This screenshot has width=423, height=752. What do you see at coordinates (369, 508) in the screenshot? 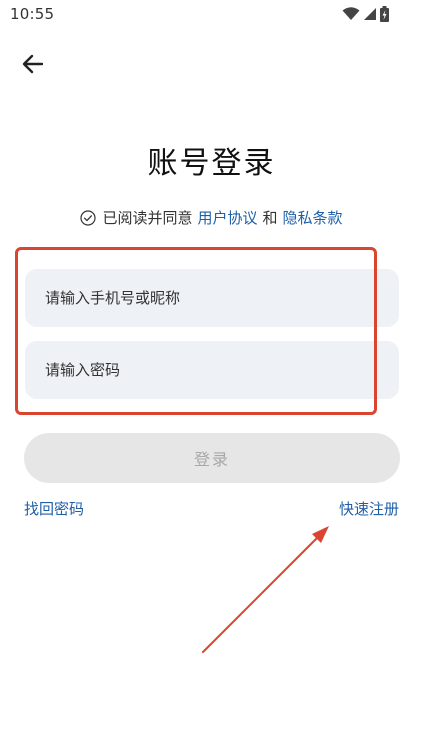
I see `quick-register-link: 快速注册` at bounding box center [369, 508].